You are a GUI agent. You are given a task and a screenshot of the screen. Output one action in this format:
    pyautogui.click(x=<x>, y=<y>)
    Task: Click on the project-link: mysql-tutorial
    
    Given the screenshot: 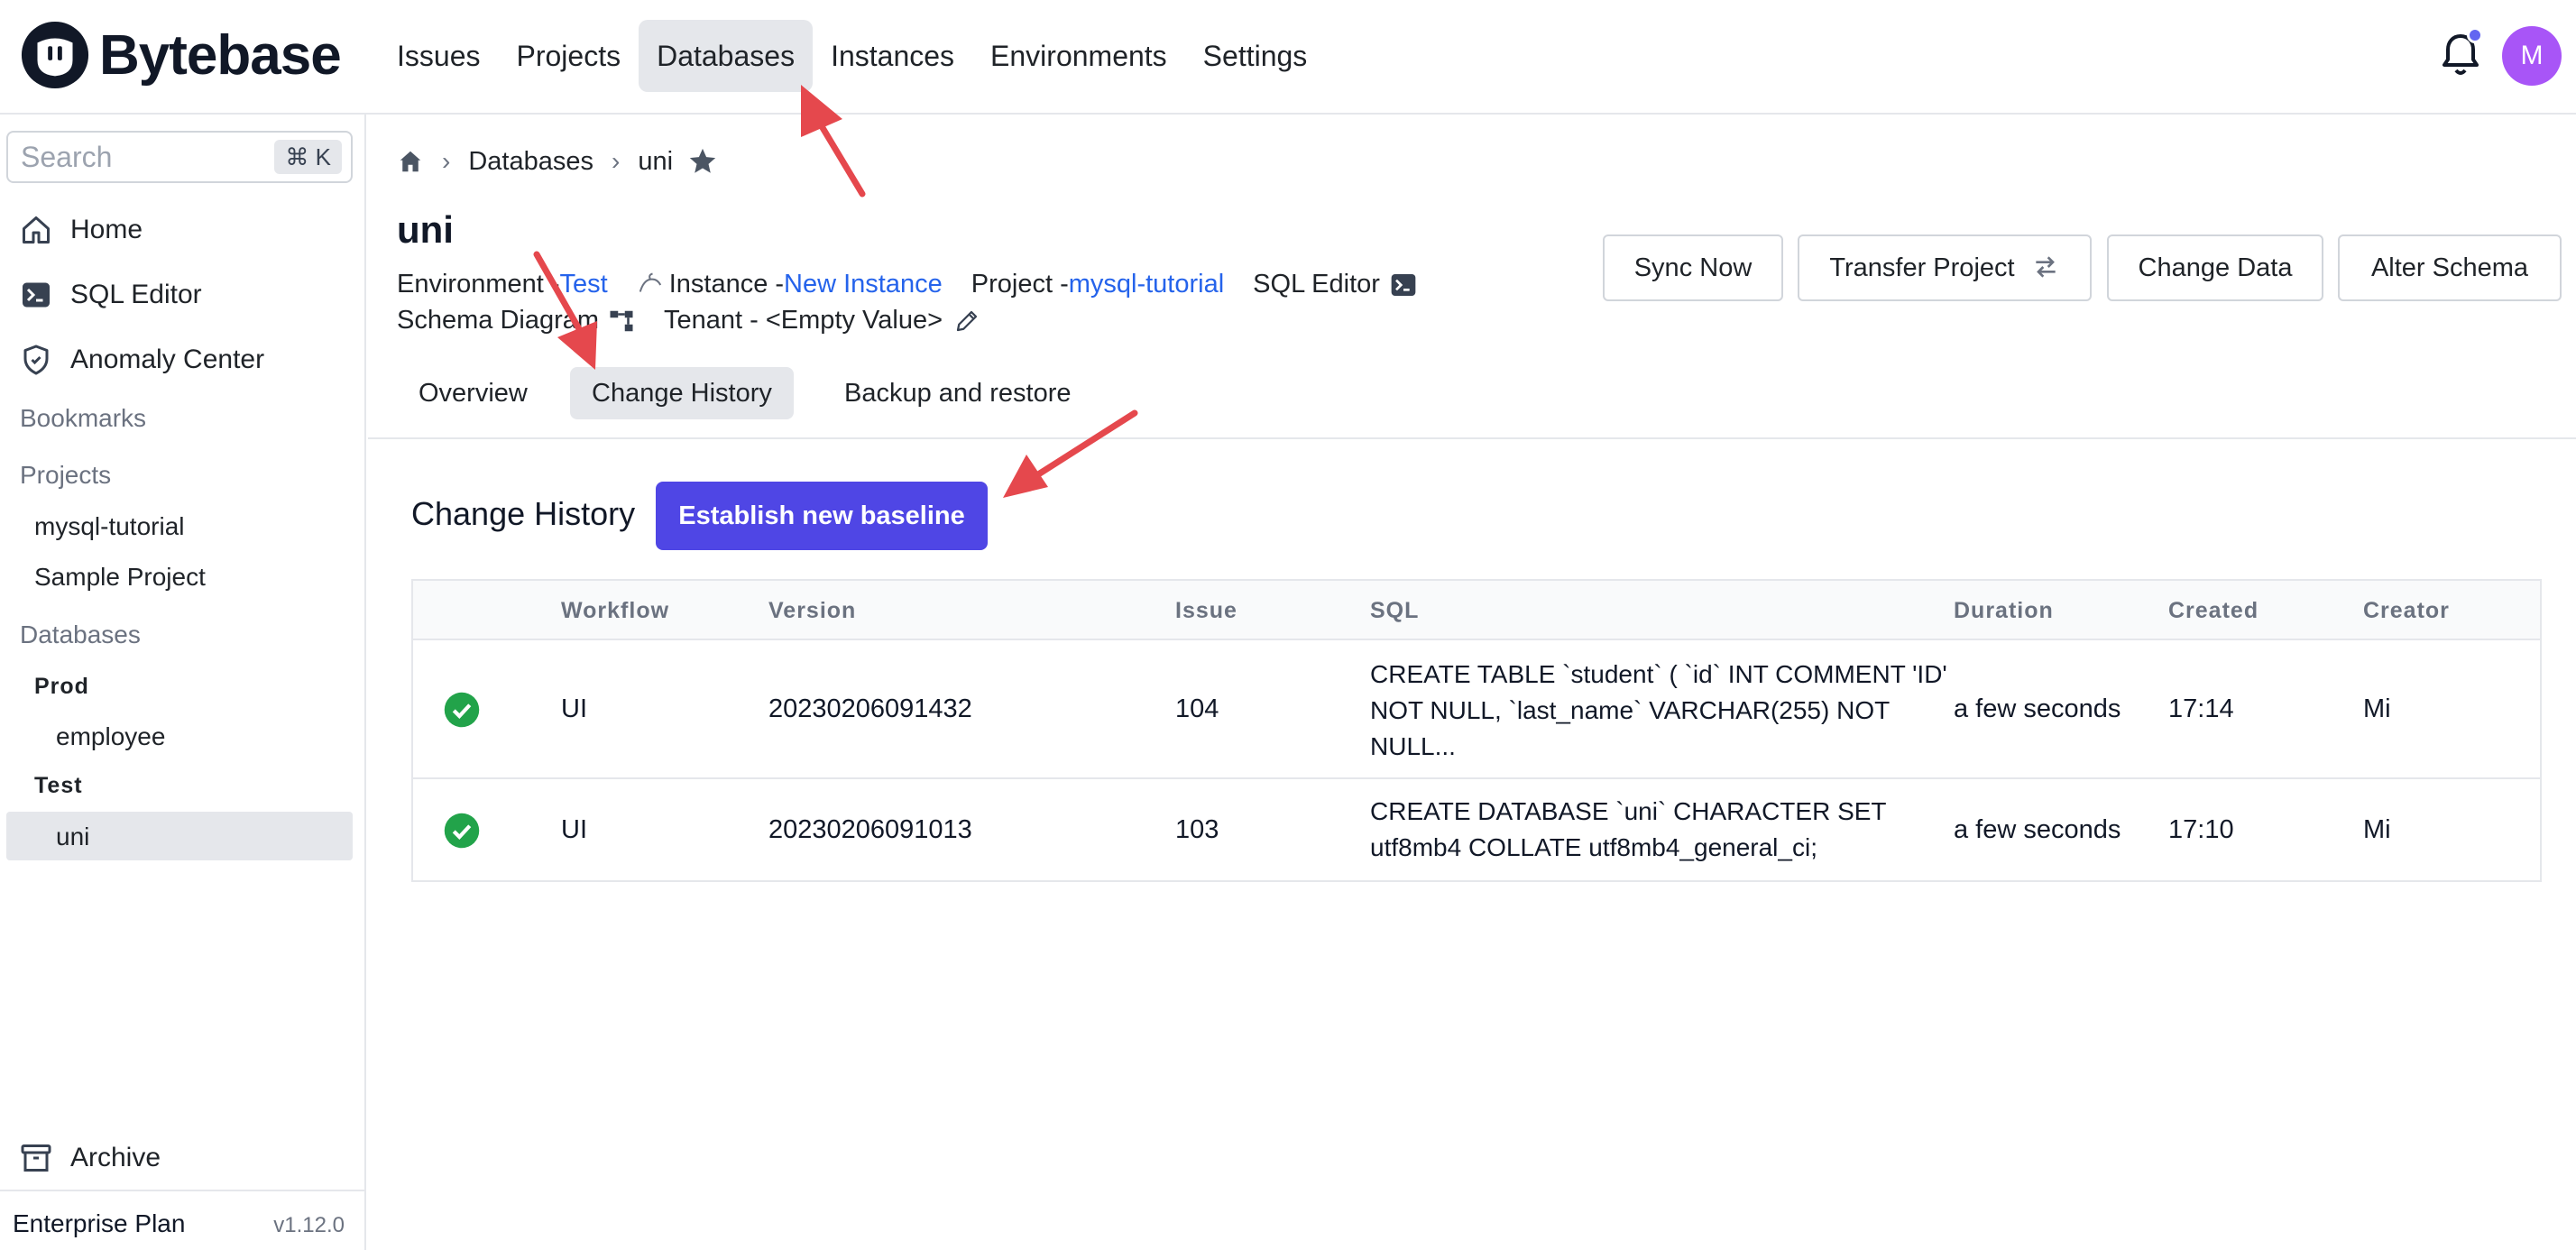 What is the action you would take?
    pyautogui.click(x=1146, y=284)
    